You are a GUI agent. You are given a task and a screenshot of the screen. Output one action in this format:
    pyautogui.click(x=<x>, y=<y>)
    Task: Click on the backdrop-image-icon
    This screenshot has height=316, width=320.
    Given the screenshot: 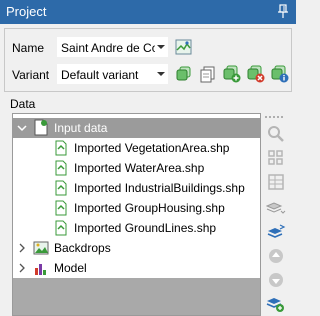 What is the action you would take?
    pyautogui.click(x=41, y=248)
    